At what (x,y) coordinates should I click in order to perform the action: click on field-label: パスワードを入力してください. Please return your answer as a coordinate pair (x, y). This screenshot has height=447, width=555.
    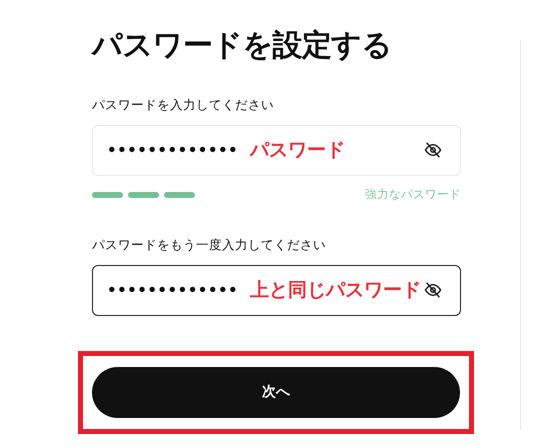
    Looking at the image, I should click on (183, 105).